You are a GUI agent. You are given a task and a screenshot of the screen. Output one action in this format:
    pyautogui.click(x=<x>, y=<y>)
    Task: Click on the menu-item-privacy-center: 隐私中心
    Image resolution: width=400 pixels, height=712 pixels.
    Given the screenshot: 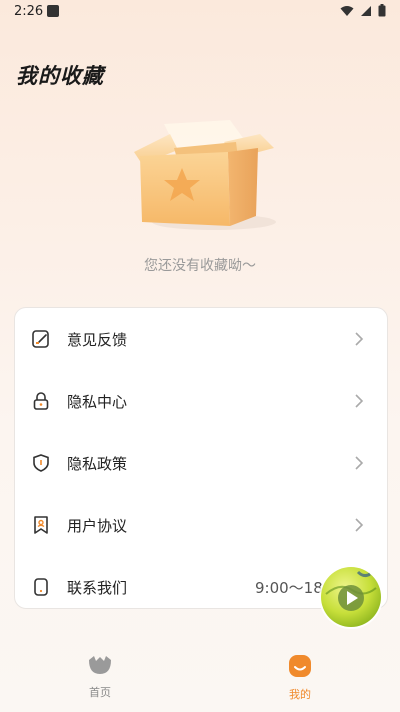 What is the action you would take?
    pyautogui.click(x=201, y=401)
    